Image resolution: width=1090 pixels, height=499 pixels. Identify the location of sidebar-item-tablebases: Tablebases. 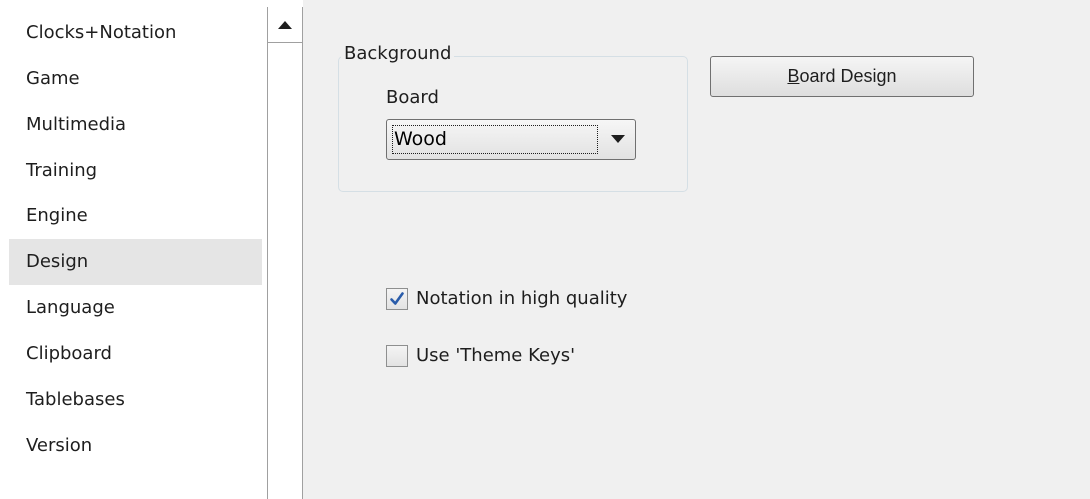
(135, 400).